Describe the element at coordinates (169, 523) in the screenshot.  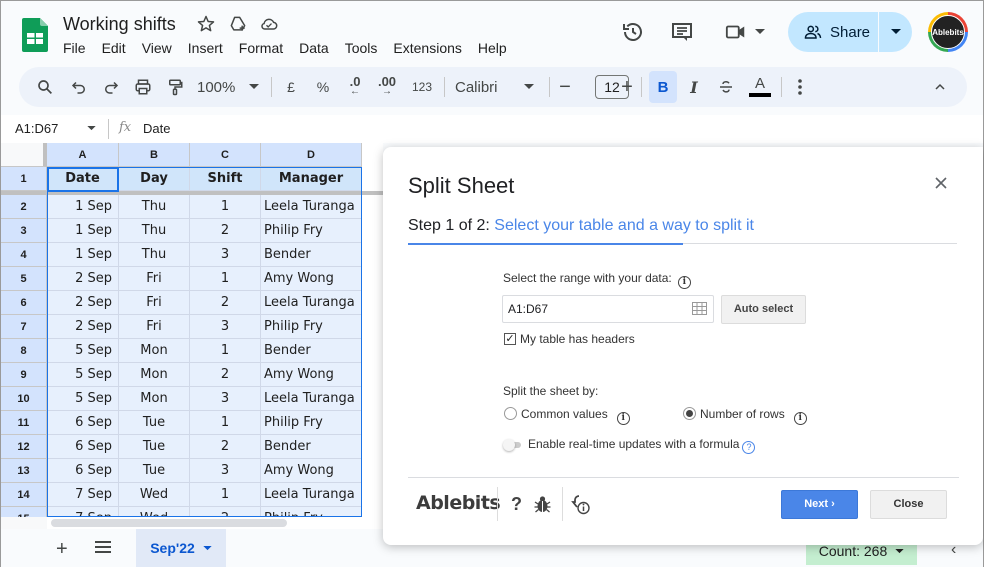
I see `horizontal-scrollbar-thumb` at that location.